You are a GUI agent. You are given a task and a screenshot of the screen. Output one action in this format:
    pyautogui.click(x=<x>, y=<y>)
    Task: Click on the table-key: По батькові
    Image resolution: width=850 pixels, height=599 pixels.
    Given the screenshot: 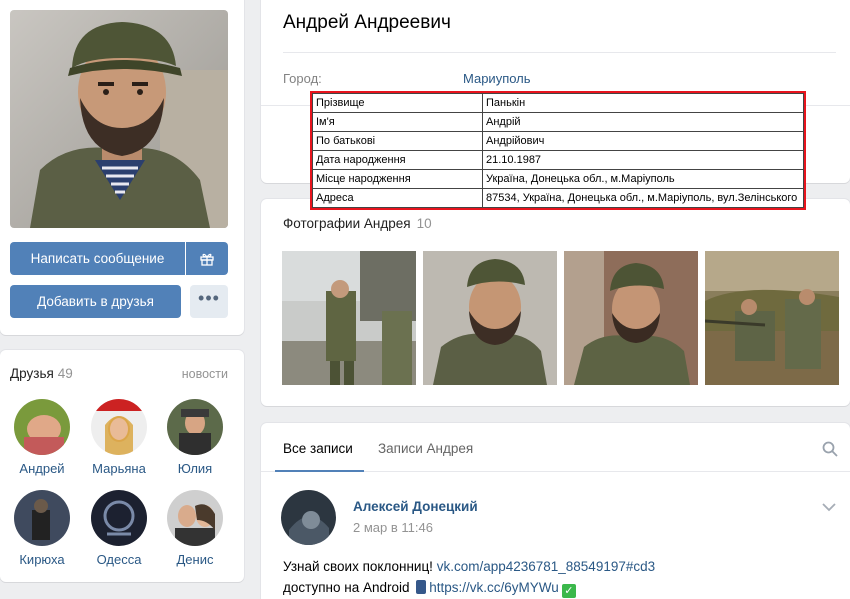 What is the action you would take?
    pyautogui.click(x=397, y=141)
    